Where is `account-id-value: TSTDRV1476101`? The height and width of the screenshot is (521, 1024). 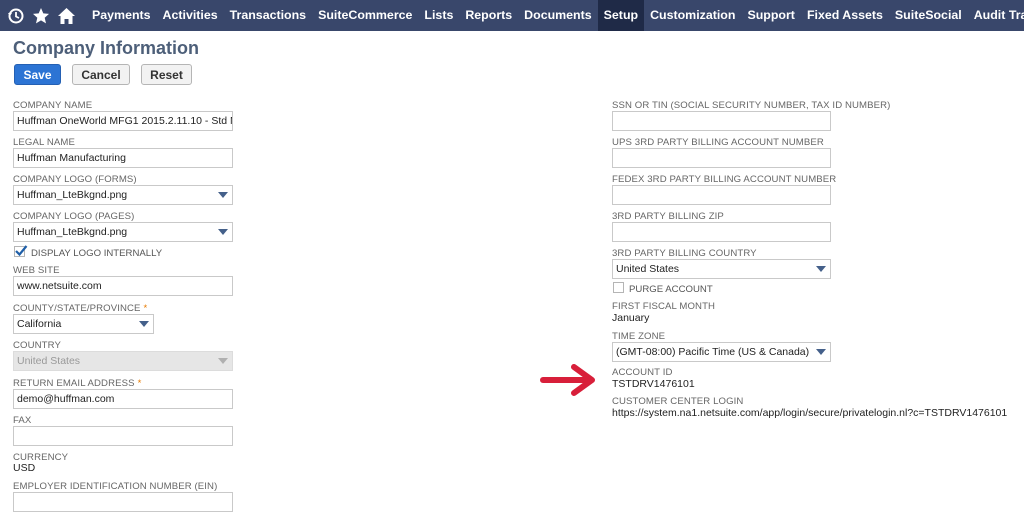
account-id-value: TSTDRV1476101 is located at coordinates (653, 384).